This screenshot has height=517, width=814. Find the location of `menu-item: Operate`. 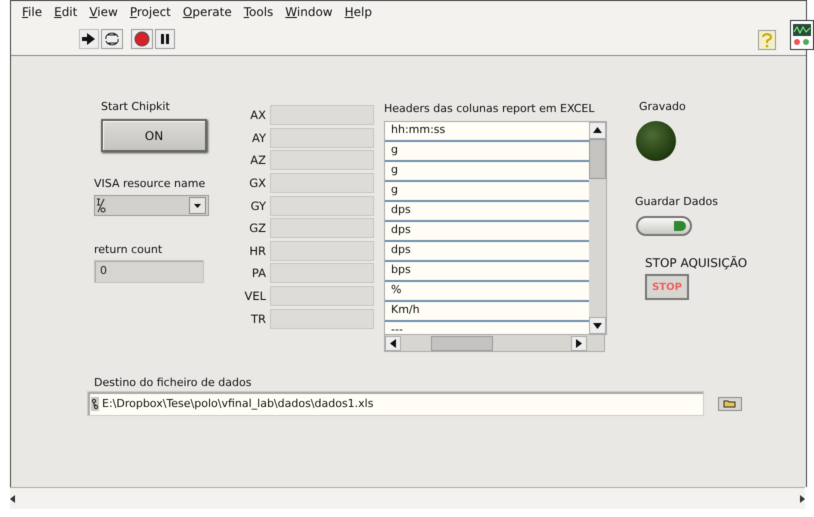

menu-item: Operate is located at coordinates (207, 14).